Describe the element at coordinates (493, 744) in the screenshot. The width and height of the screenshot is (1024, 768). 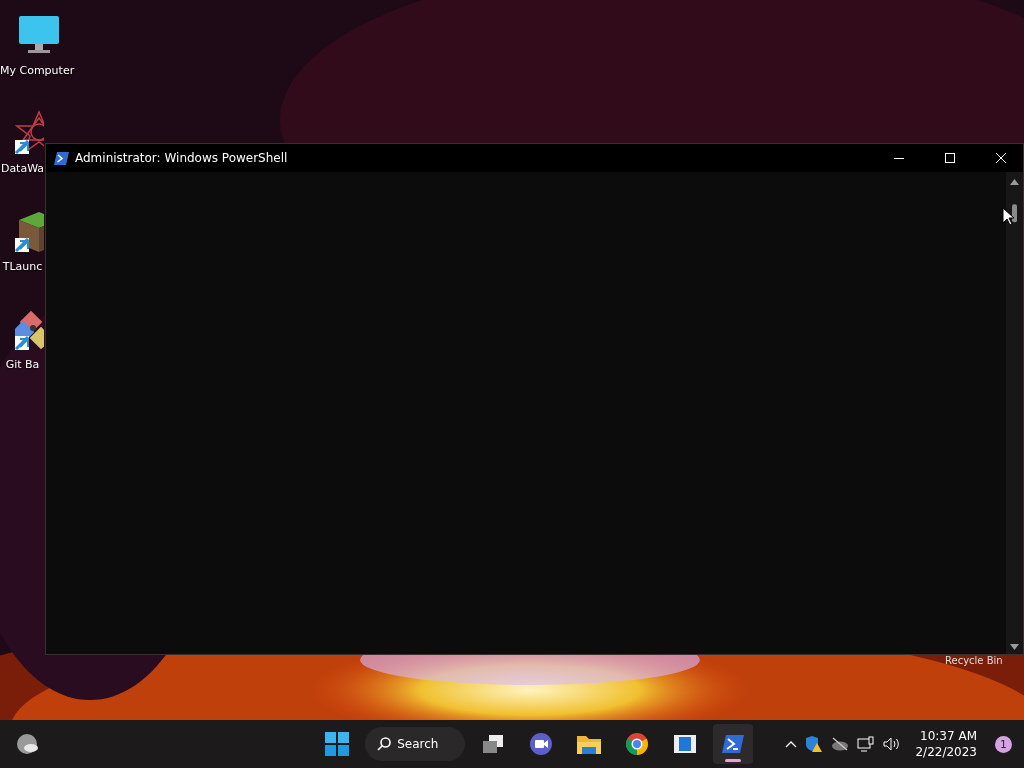
I see `task-view-icon` at that location.